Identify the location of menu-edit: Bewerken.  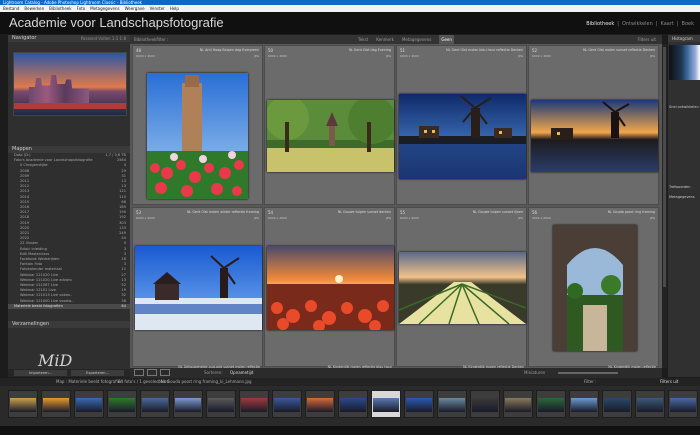
(34, 8).